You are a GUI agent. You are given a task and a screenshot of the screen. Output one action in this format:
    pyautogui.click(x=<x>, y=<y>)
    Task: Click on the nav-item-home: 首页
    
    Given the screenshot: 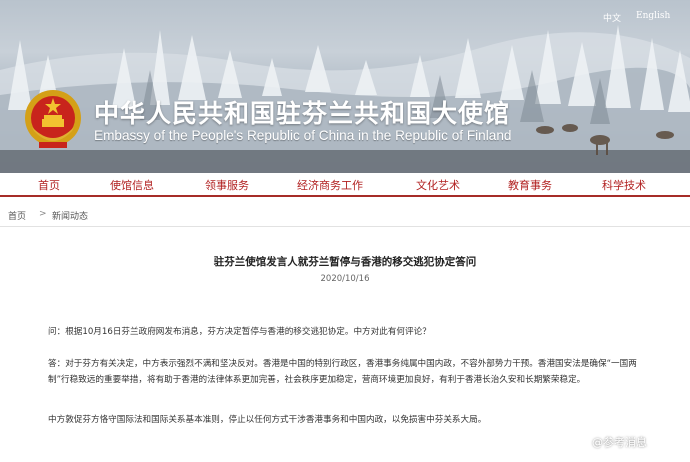 What is the action you would take?
    pyautogui.click(x=49, y=185)
    